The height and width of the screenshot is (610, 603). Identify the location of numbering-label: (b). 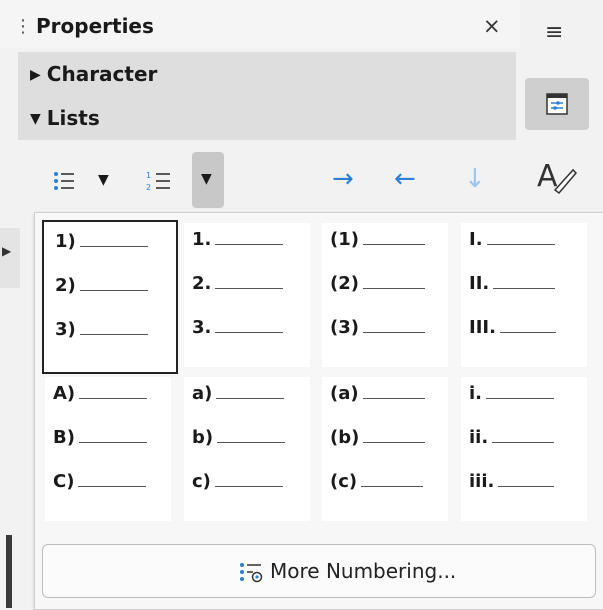
(378, 437).